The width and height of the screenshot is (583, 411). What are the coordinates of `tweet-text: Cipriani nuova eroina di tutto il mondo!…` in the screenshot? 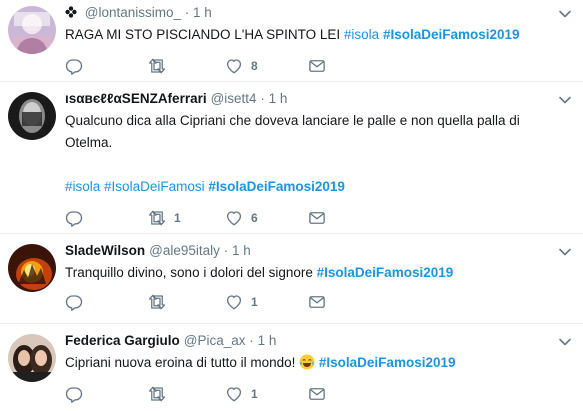 It's located at (319, 363).